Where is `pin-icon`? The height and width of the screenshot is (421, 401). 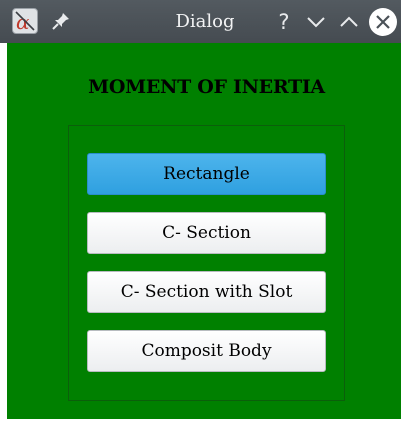 pin-icon is located at coordinates (61, 21).